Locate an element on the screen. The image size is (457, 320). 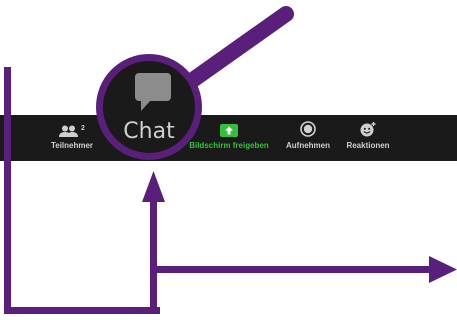
magnifier-handle is located at coordinates (238, 48).